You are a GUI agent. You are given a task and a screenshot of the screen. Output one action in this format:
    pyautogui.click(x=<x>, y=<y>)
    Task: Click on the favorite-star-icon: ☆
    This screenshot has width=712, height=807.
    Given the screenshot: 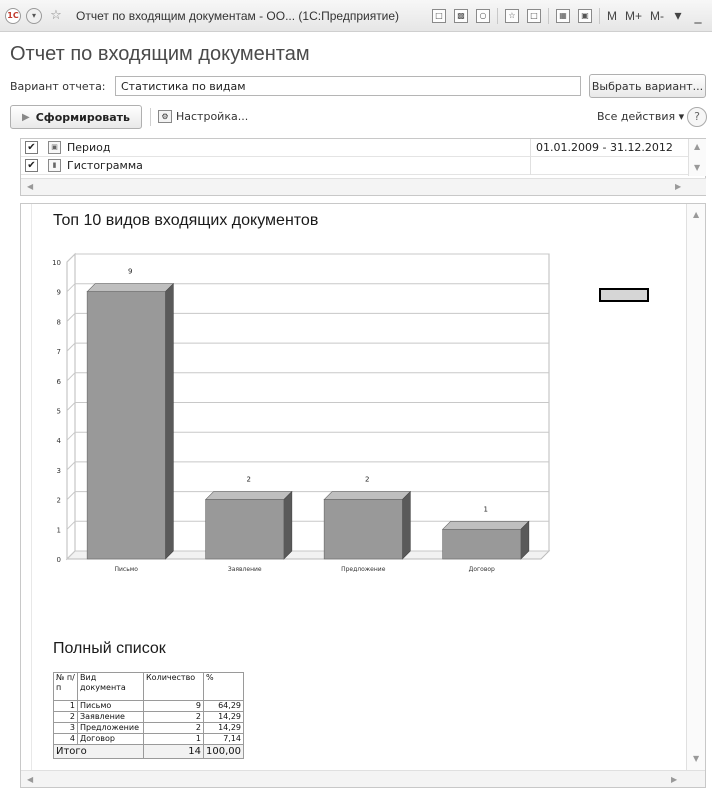 What is the action you would take?
    pyautogui.click(x=56, y=16)
    